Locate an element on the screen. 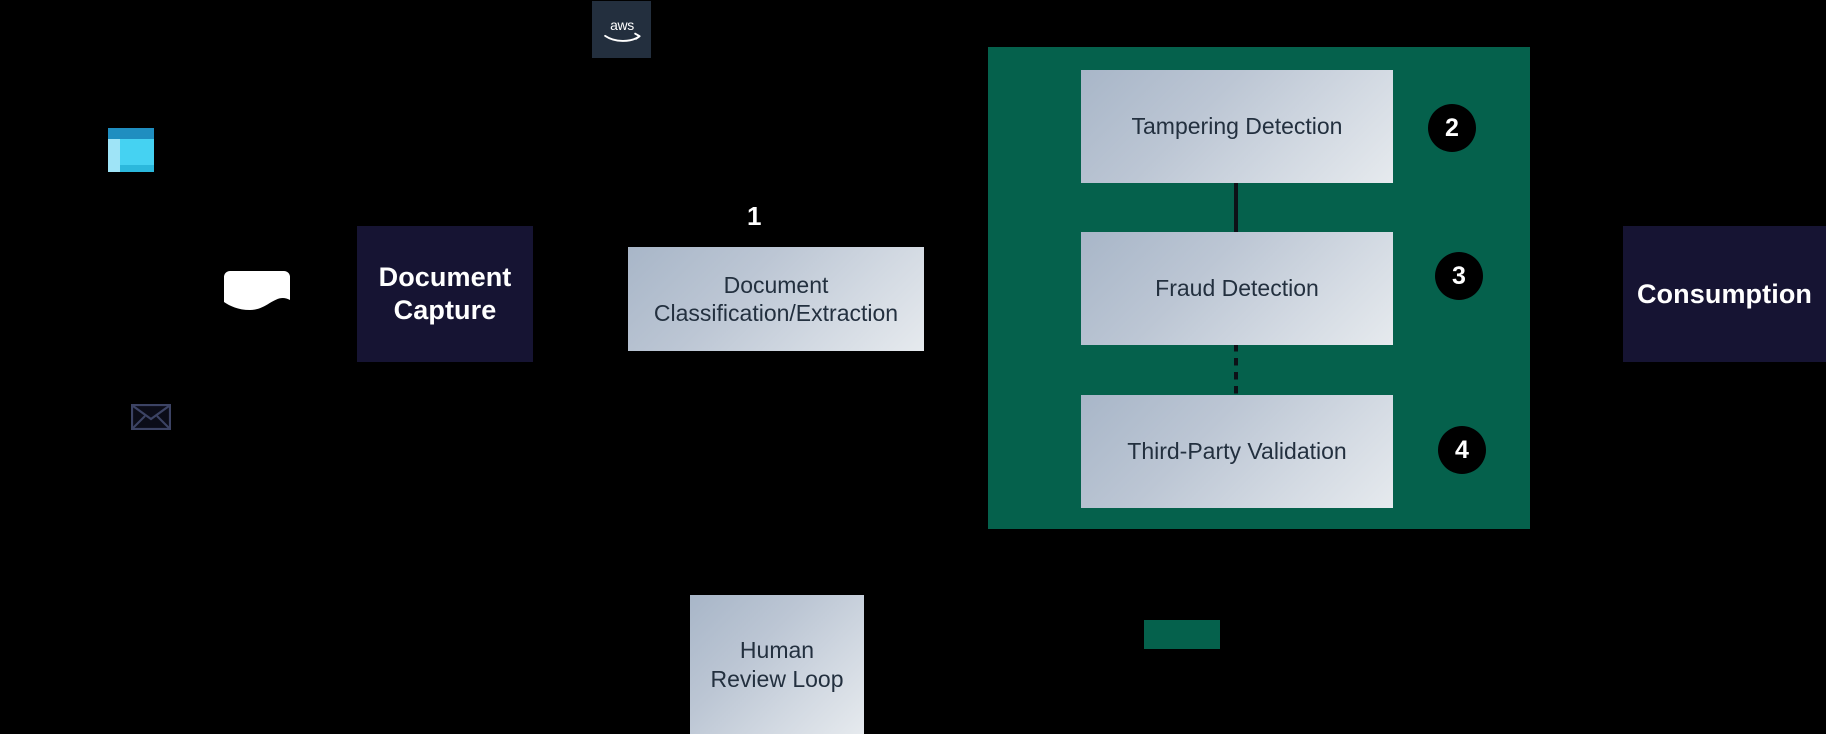 The width and height of the screenshot is (1826, 734). badge-step-3-number: 3 is located at coordinates (1459, 275).